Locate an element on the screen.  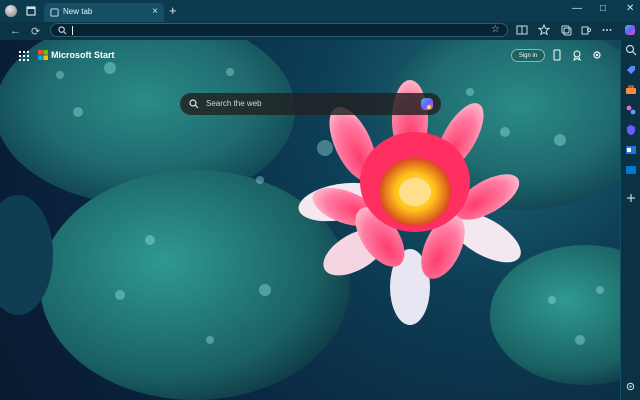
microsoft-logo-icon is located at coordinates (43, 55).